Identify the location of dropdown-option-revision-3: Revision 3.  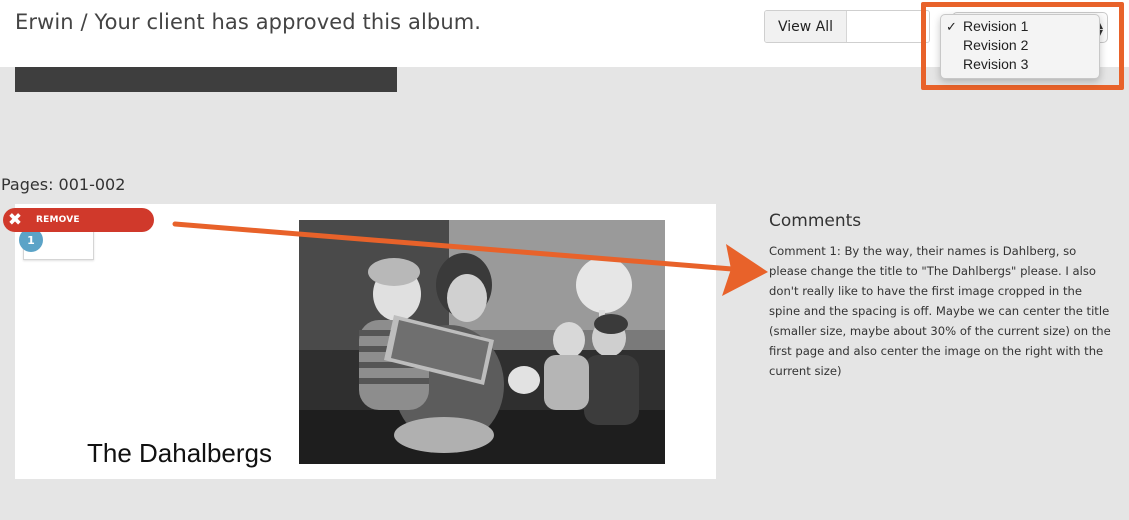
(1020, 64).